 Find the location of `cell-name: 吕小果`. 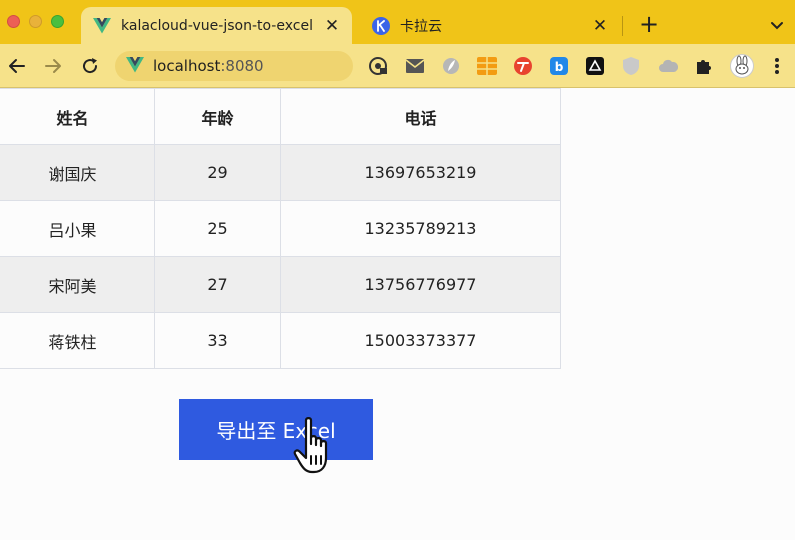

cell-name: 吕小果 is located at coordinates (77, 228).